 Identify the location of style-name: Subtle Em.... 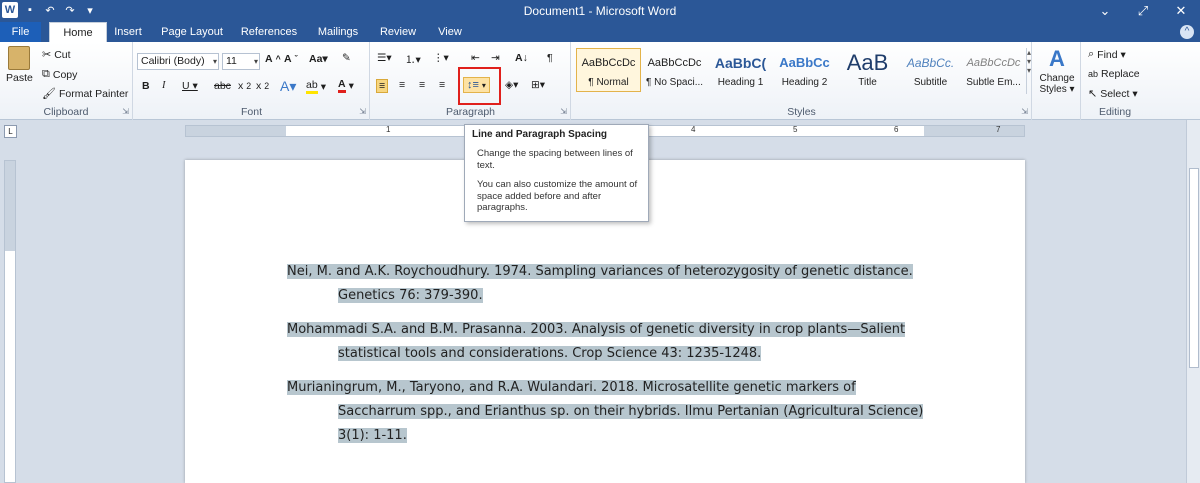
(993, 82).